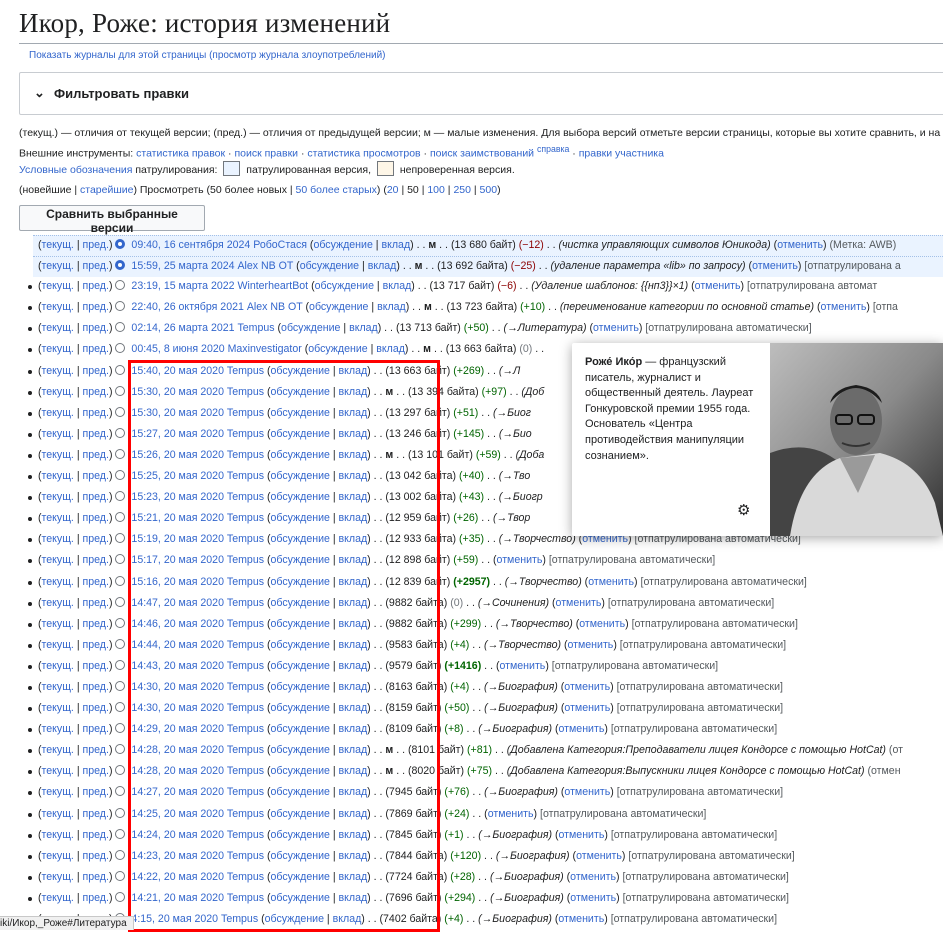 This screenshot has height=932, width=943. What do you see at coordinates (177, 856) in the screenshot?
I see `revision-date-link: 14:23, 20 мая 2020` at bounding box center [177, 856].